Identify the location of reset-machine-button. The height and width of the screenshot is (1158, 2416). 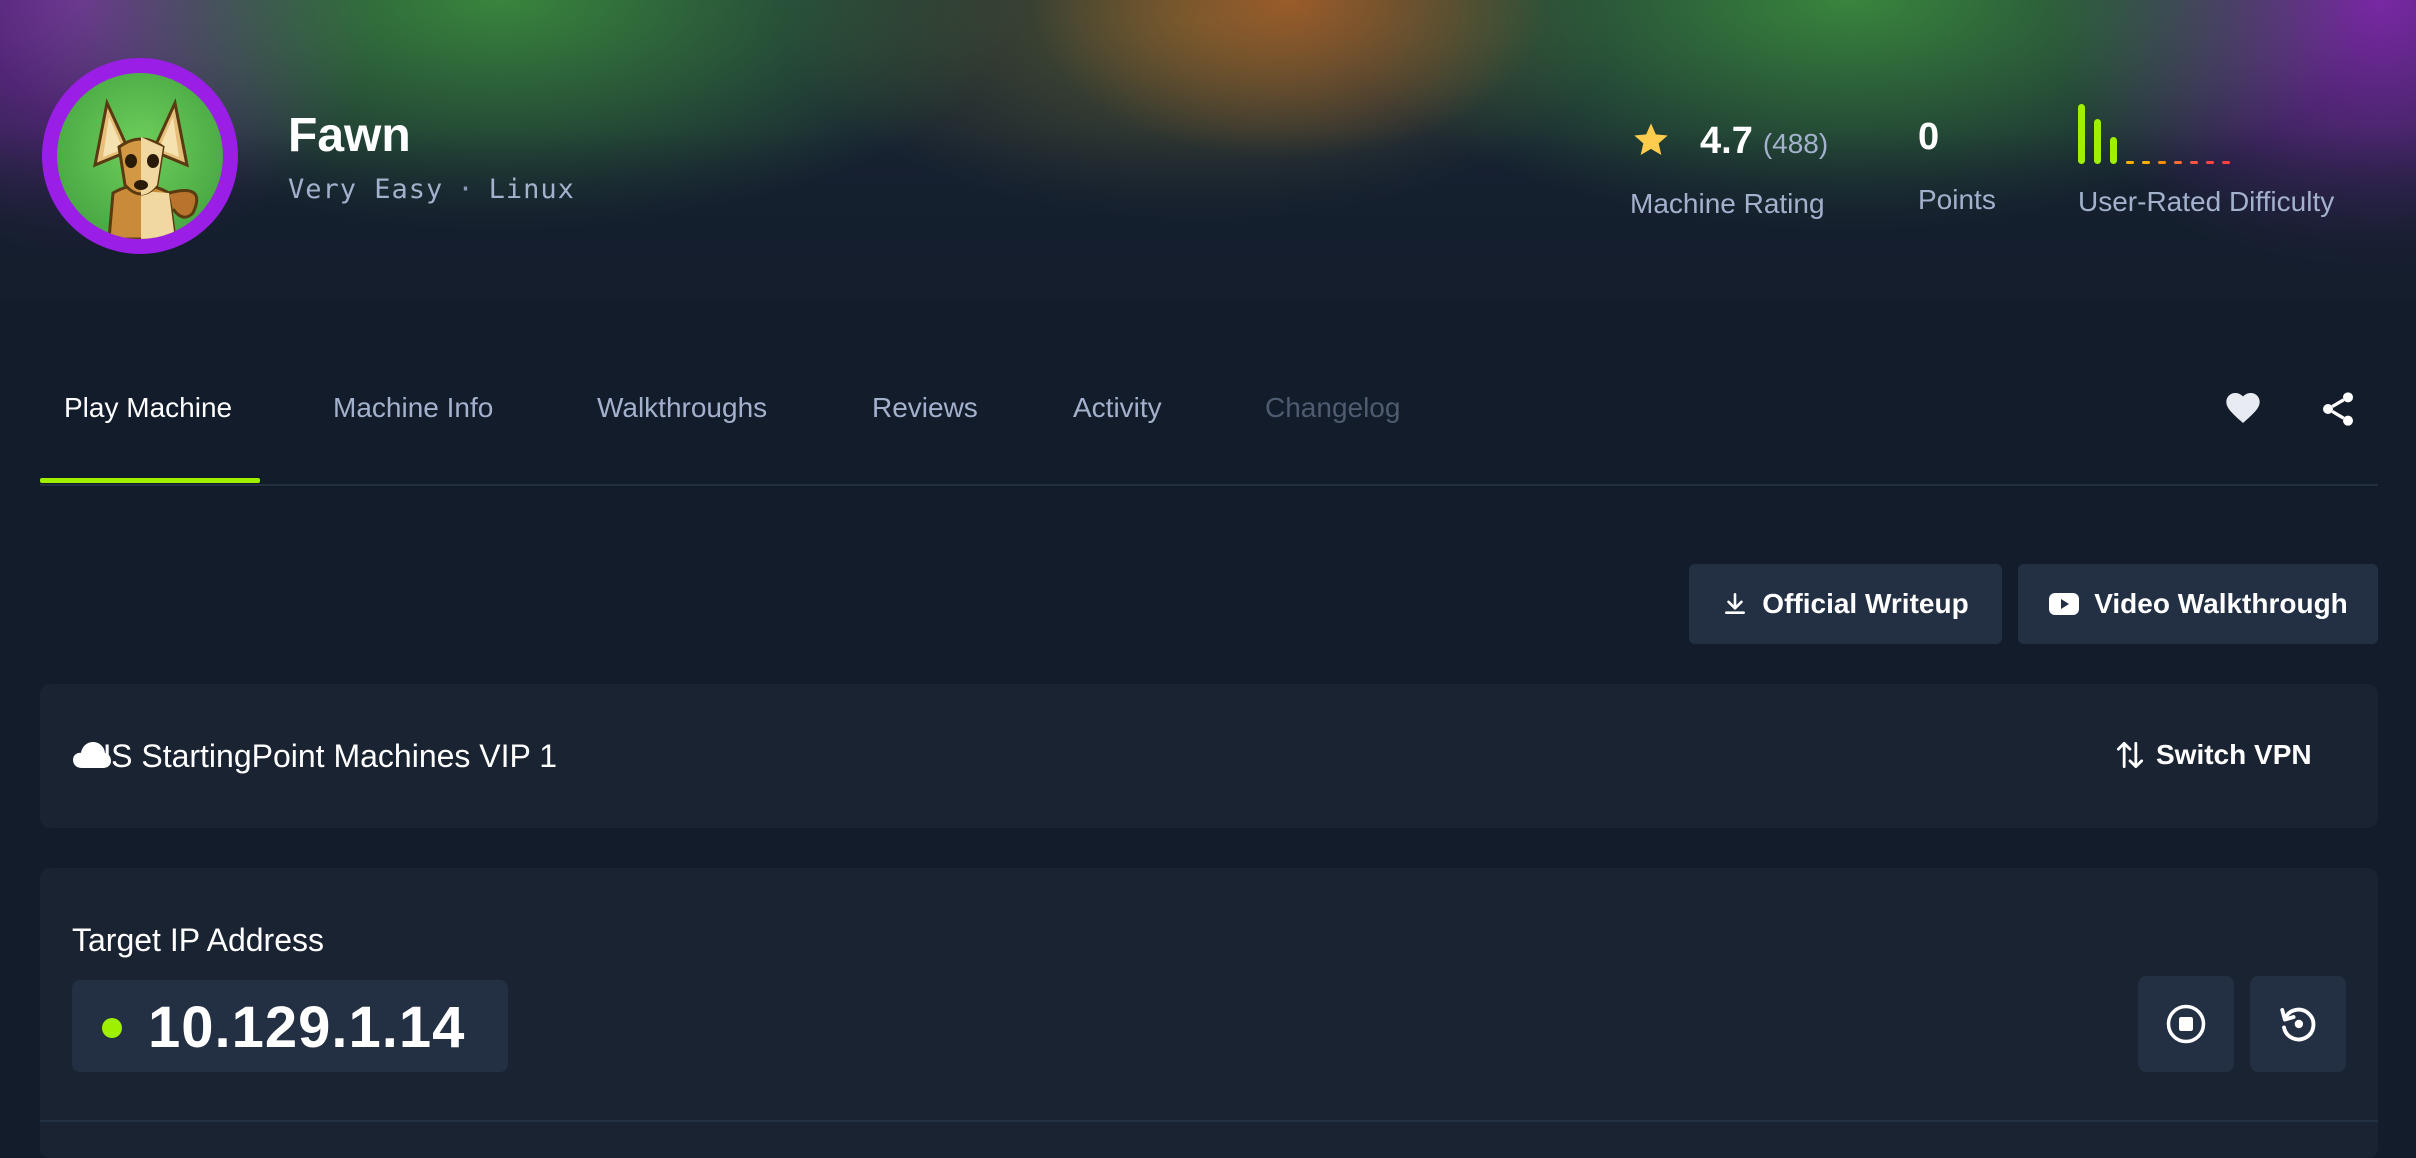
(2298, 1024).